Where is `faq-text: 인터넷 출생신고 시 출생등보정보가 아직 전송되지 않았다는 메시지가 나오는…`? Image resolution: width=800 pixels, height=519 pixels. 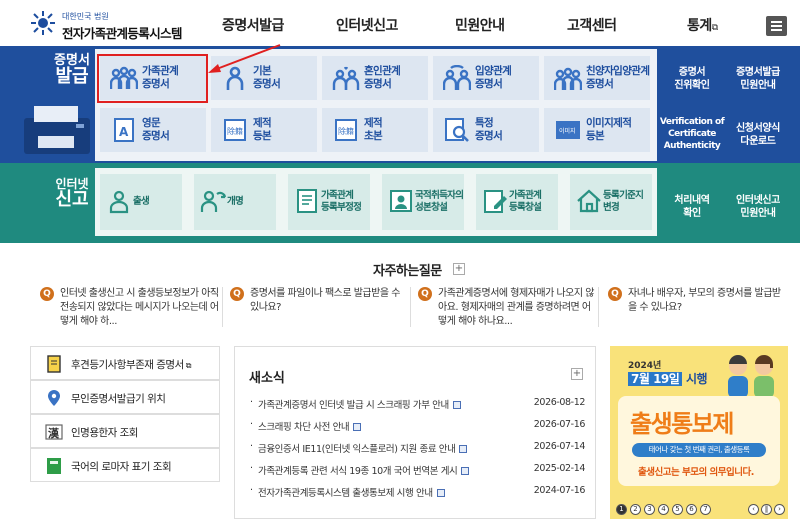 faq-text: 인터넷 출생신고 시 출생등보정보가 아직 전송되지 않았다는 메시지가 나오는… is located at coordinates (139, 307).